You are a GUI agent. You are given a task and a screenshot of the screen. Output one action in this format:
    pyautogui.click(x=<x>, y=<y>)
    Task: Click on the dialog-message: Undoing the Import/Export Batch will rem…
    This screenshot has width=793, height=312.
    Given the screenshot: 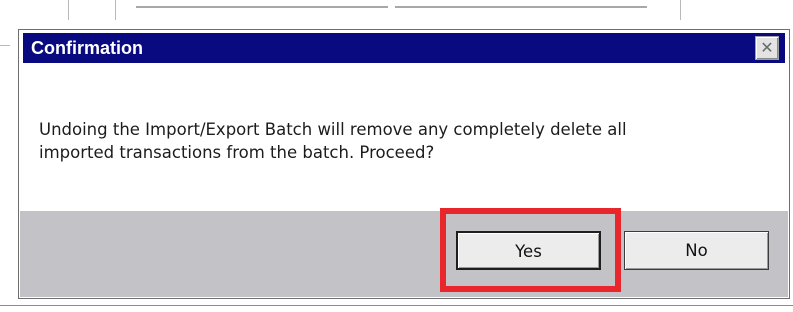 What is the action you would take?
    pyautogui.click(x=409, y=141)
    